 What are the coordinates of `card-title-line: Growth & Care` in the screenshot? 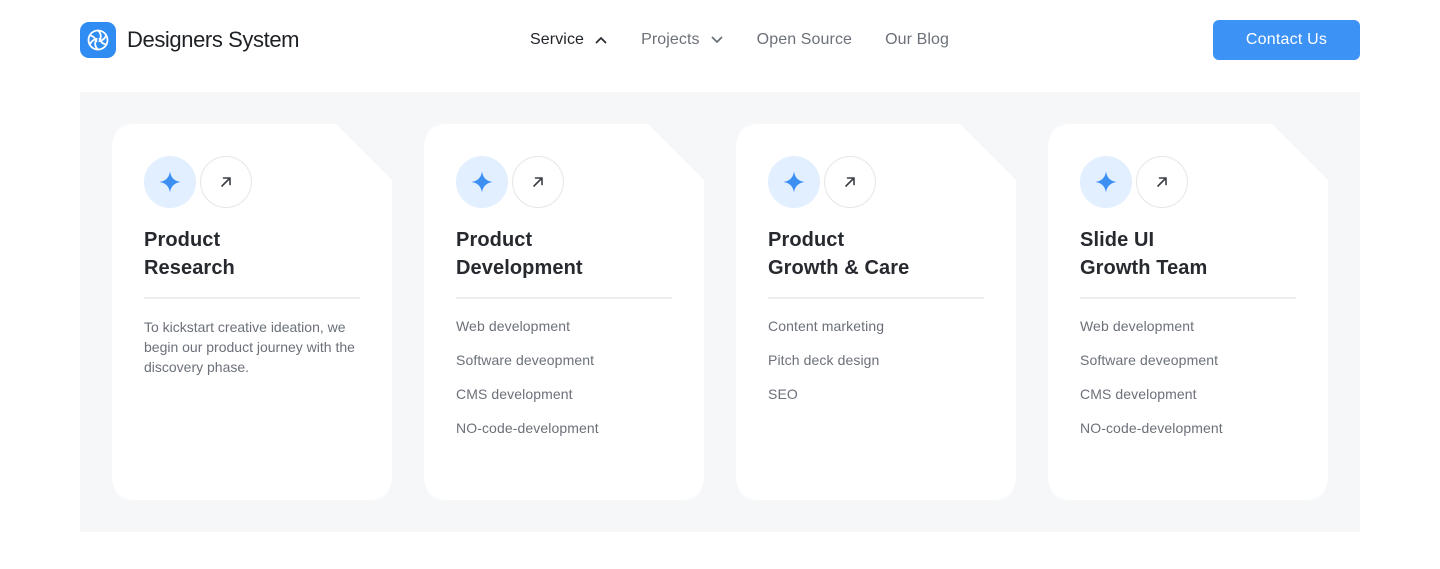 It's located at (839, 268).